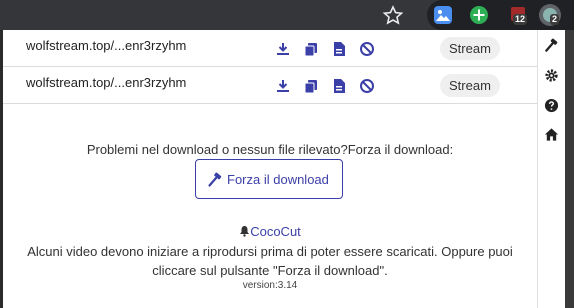  What do you see at coordinates (270, 285) in the screenshot?
I see `version-label: version:3.14` at bounding box center [270, 285].